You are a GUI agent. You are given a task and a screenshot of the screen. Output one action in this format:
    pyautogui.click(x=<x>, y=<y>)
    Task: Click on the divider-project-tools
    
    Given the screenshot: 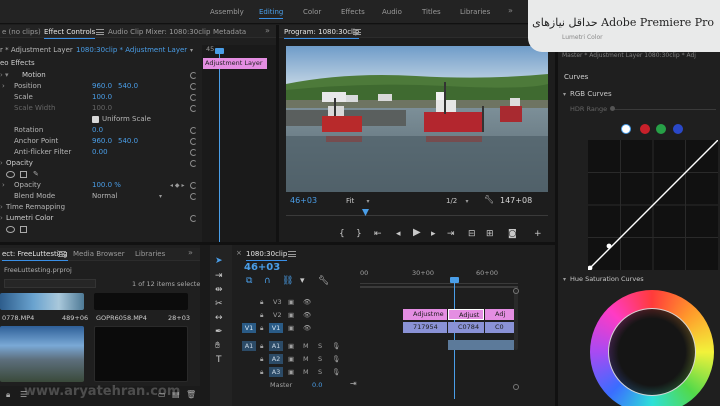 What is the action you would take?
    pyautogui.click(x=205, y=325)
    